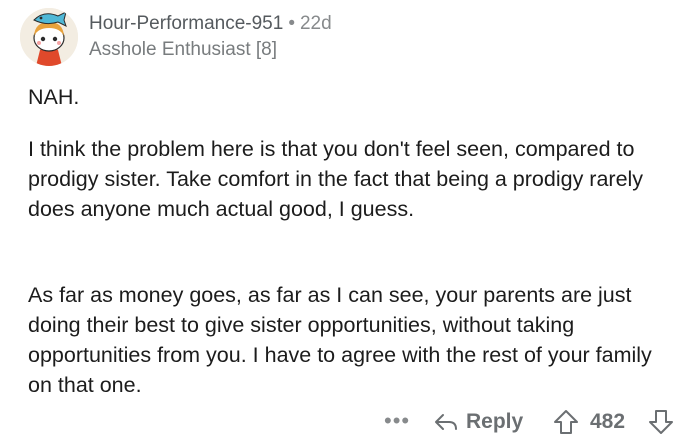  I want to click on username-link: Hour-Performance-951, so click(186, 23).